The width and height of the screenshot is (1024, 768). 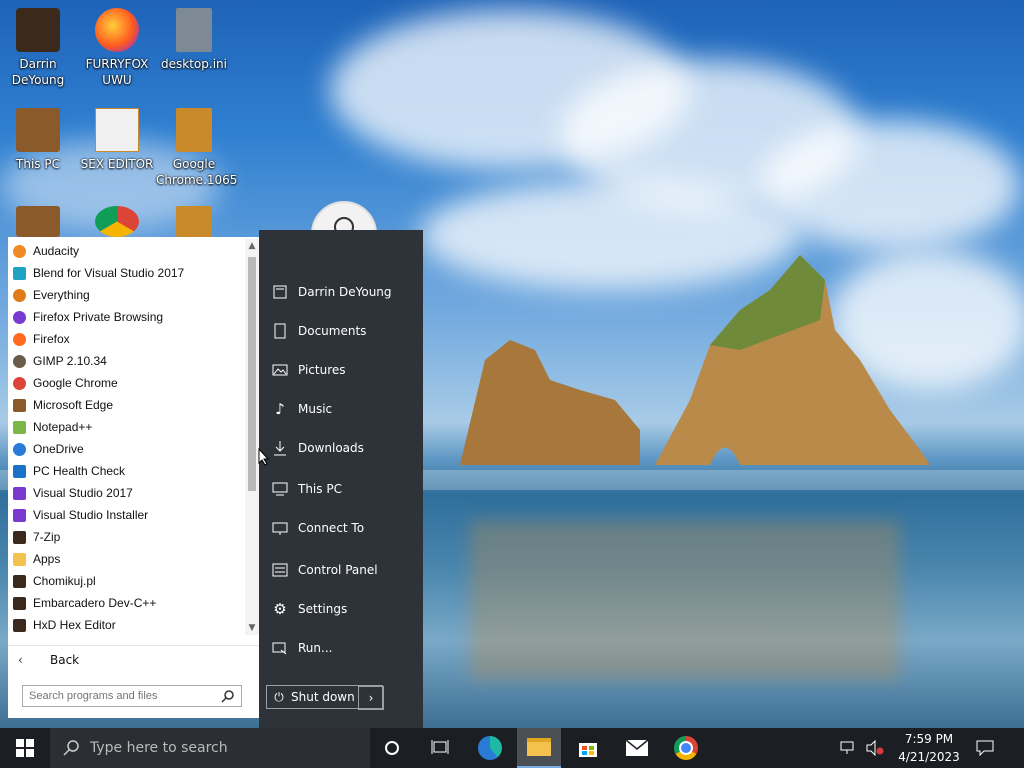 I want to click on mail-envelope-icon, so click(x=637, y=747).